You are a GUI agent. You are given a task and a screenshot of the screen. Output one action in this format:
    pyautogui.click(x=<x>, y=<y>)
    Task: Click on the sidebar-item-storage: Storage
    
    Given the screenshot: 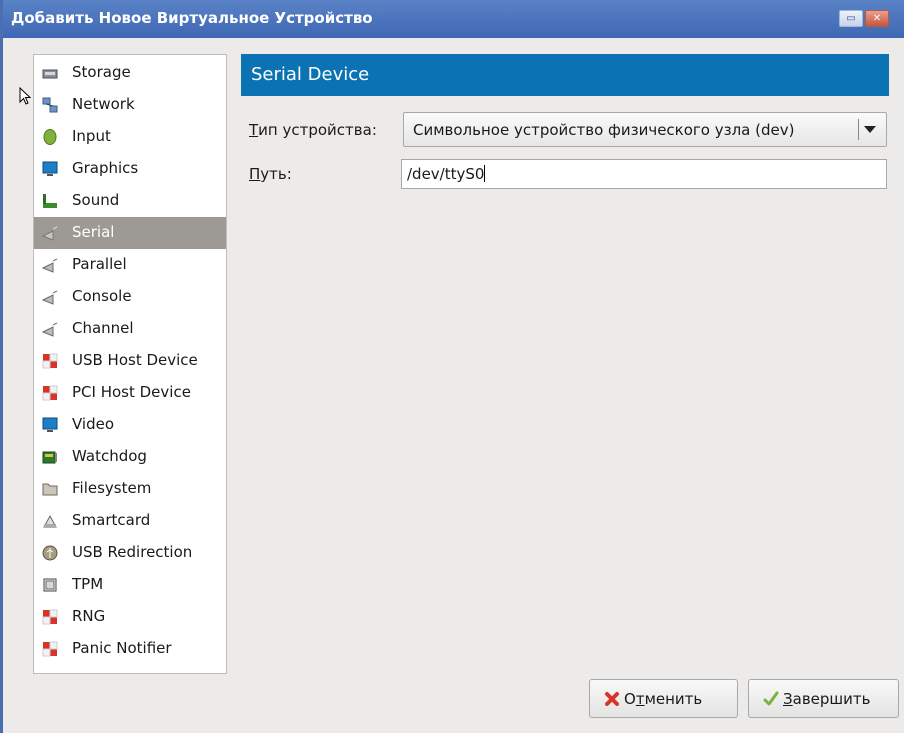 What is the action you would take?
    pyautogui.click(x=130, y=73)
    